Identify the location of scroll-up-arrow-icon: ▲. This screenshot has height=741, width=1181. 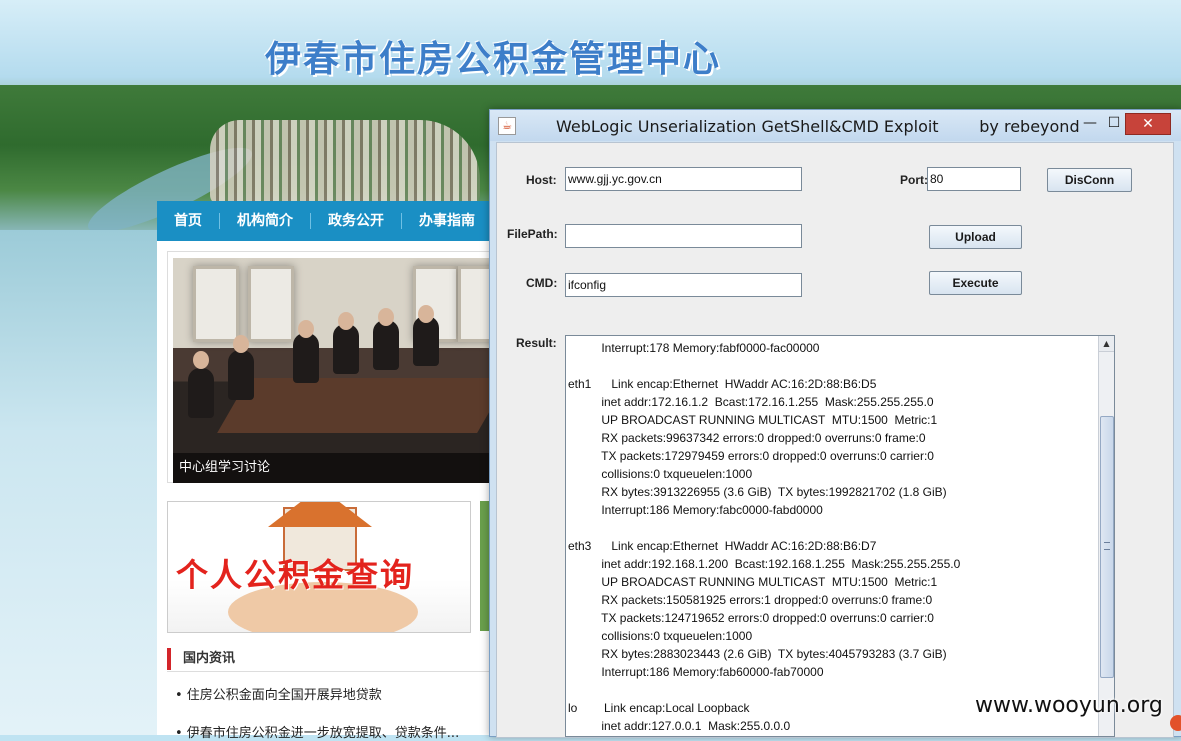
(1106, 344).